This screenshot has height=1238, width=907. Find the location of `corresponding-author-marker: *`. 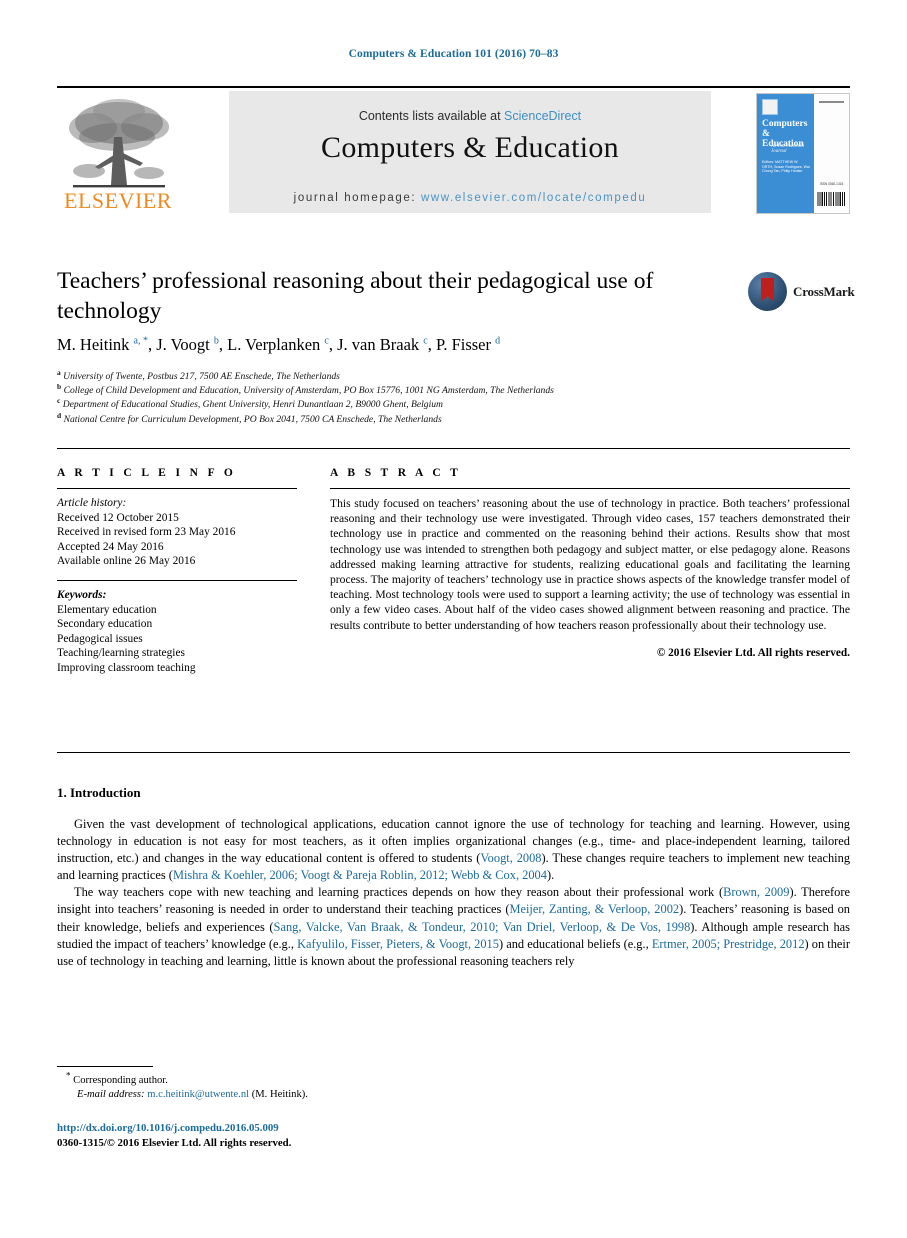

corresponding-author-marker: * is located at coordinates (68, 1075).